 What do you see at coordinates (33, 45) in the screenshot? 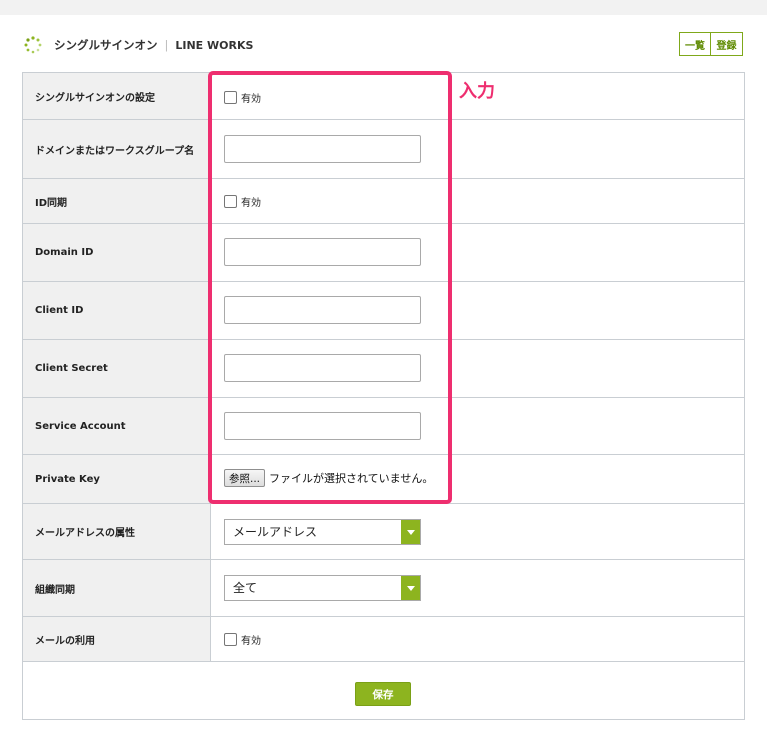
I see `loading-spinner-icon` at bounding box center [33, 45].